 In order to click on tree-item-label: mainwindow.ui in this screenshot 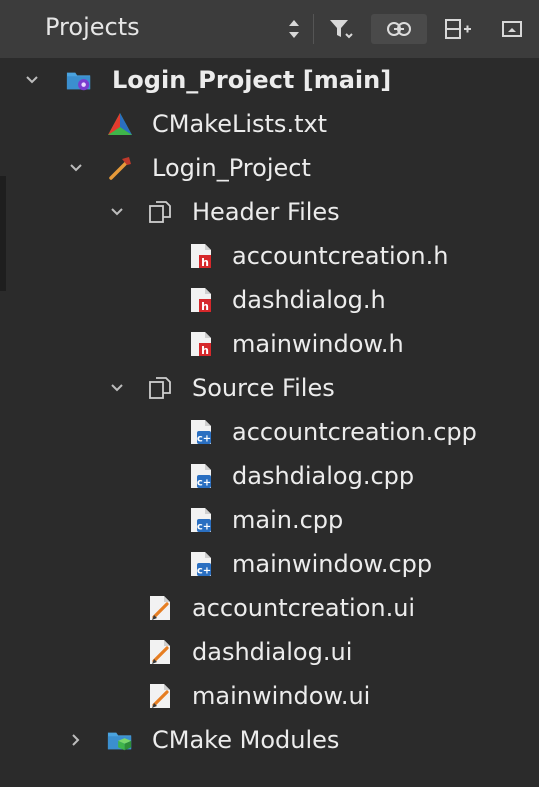, I will do `click(281, 696)`.